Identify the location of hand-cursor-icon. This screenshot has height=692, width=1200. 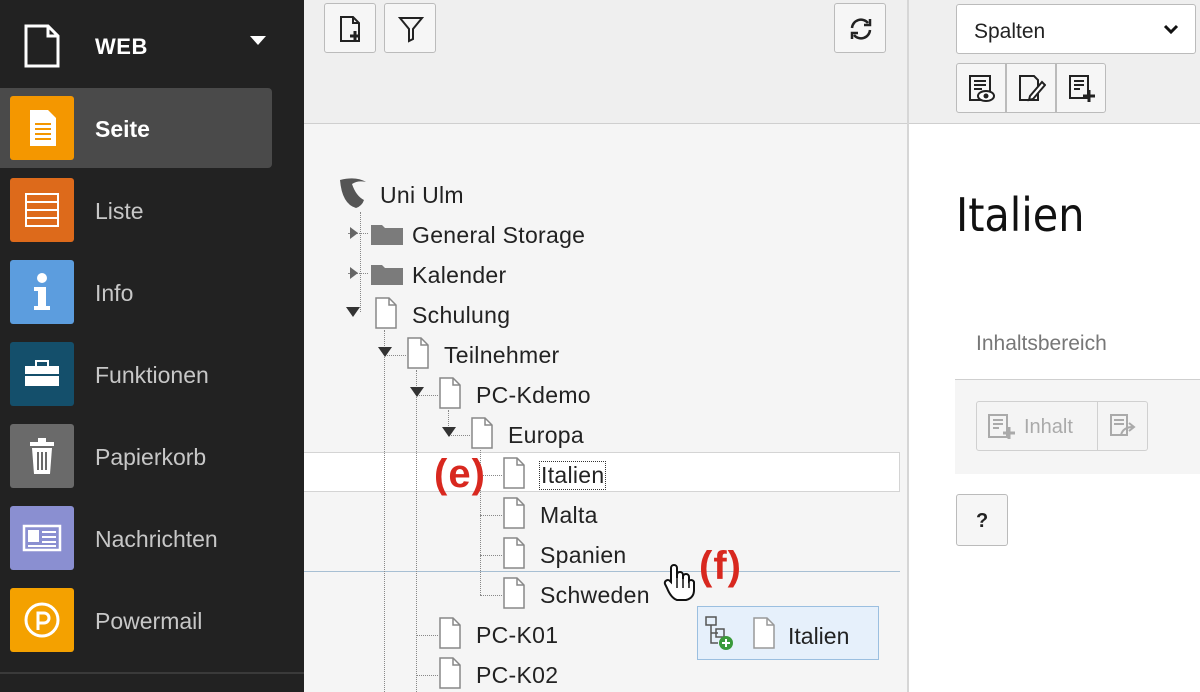
(679, 584).